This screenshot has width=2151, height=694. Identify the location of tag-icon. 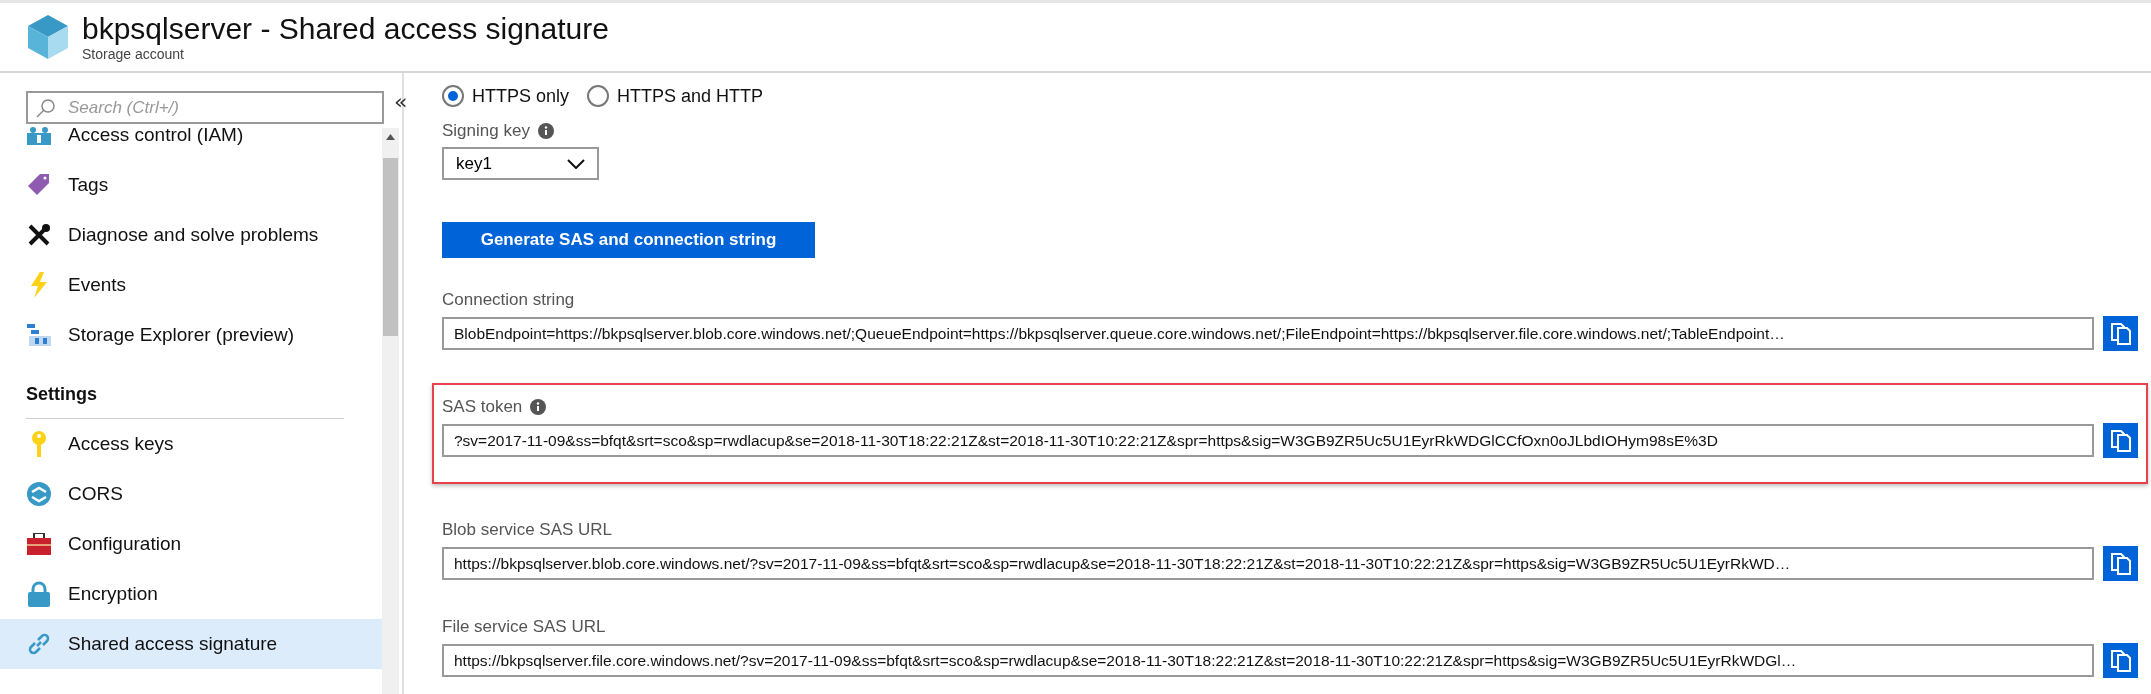
(39, 185).